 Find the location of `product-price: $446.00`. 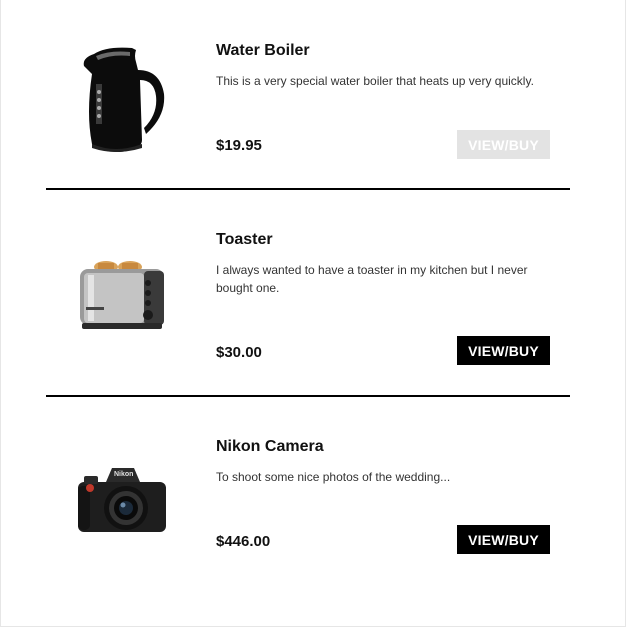

product-price: $446.00 is located at coordinates (243, 541).